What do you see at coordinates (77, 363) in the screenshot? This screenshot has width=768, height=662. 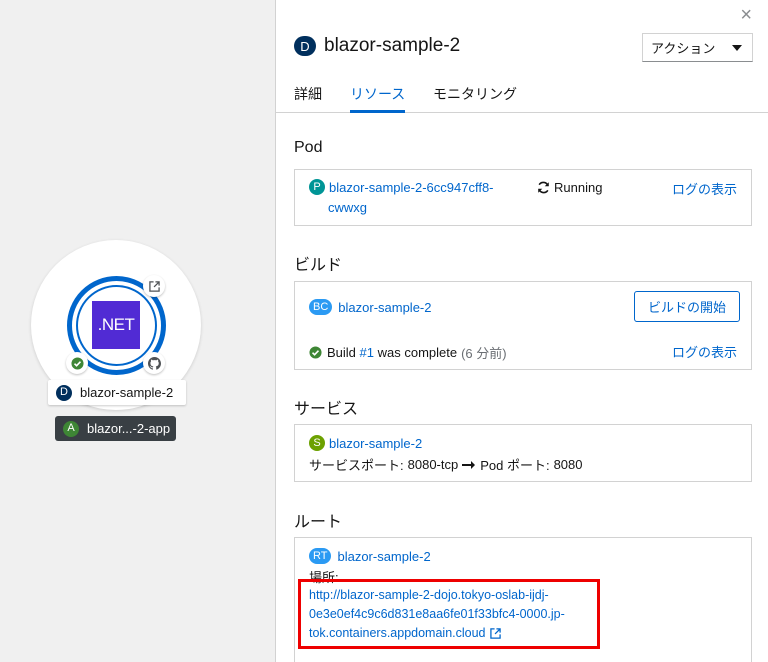 I see `build-success-icon` at bounding box center [77, 363].